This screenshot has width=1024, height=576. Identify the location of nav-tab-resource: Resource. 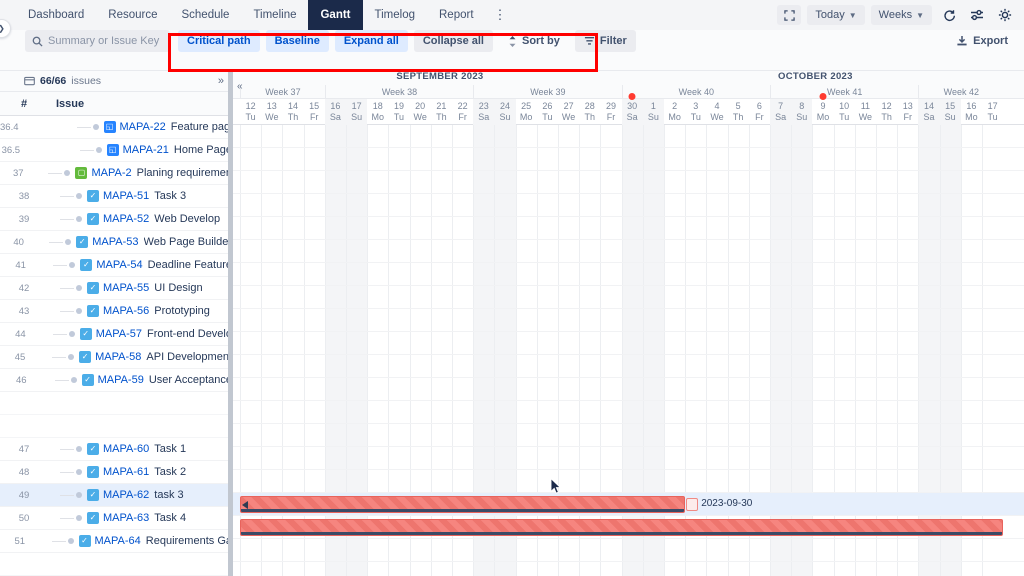
(132, 15).